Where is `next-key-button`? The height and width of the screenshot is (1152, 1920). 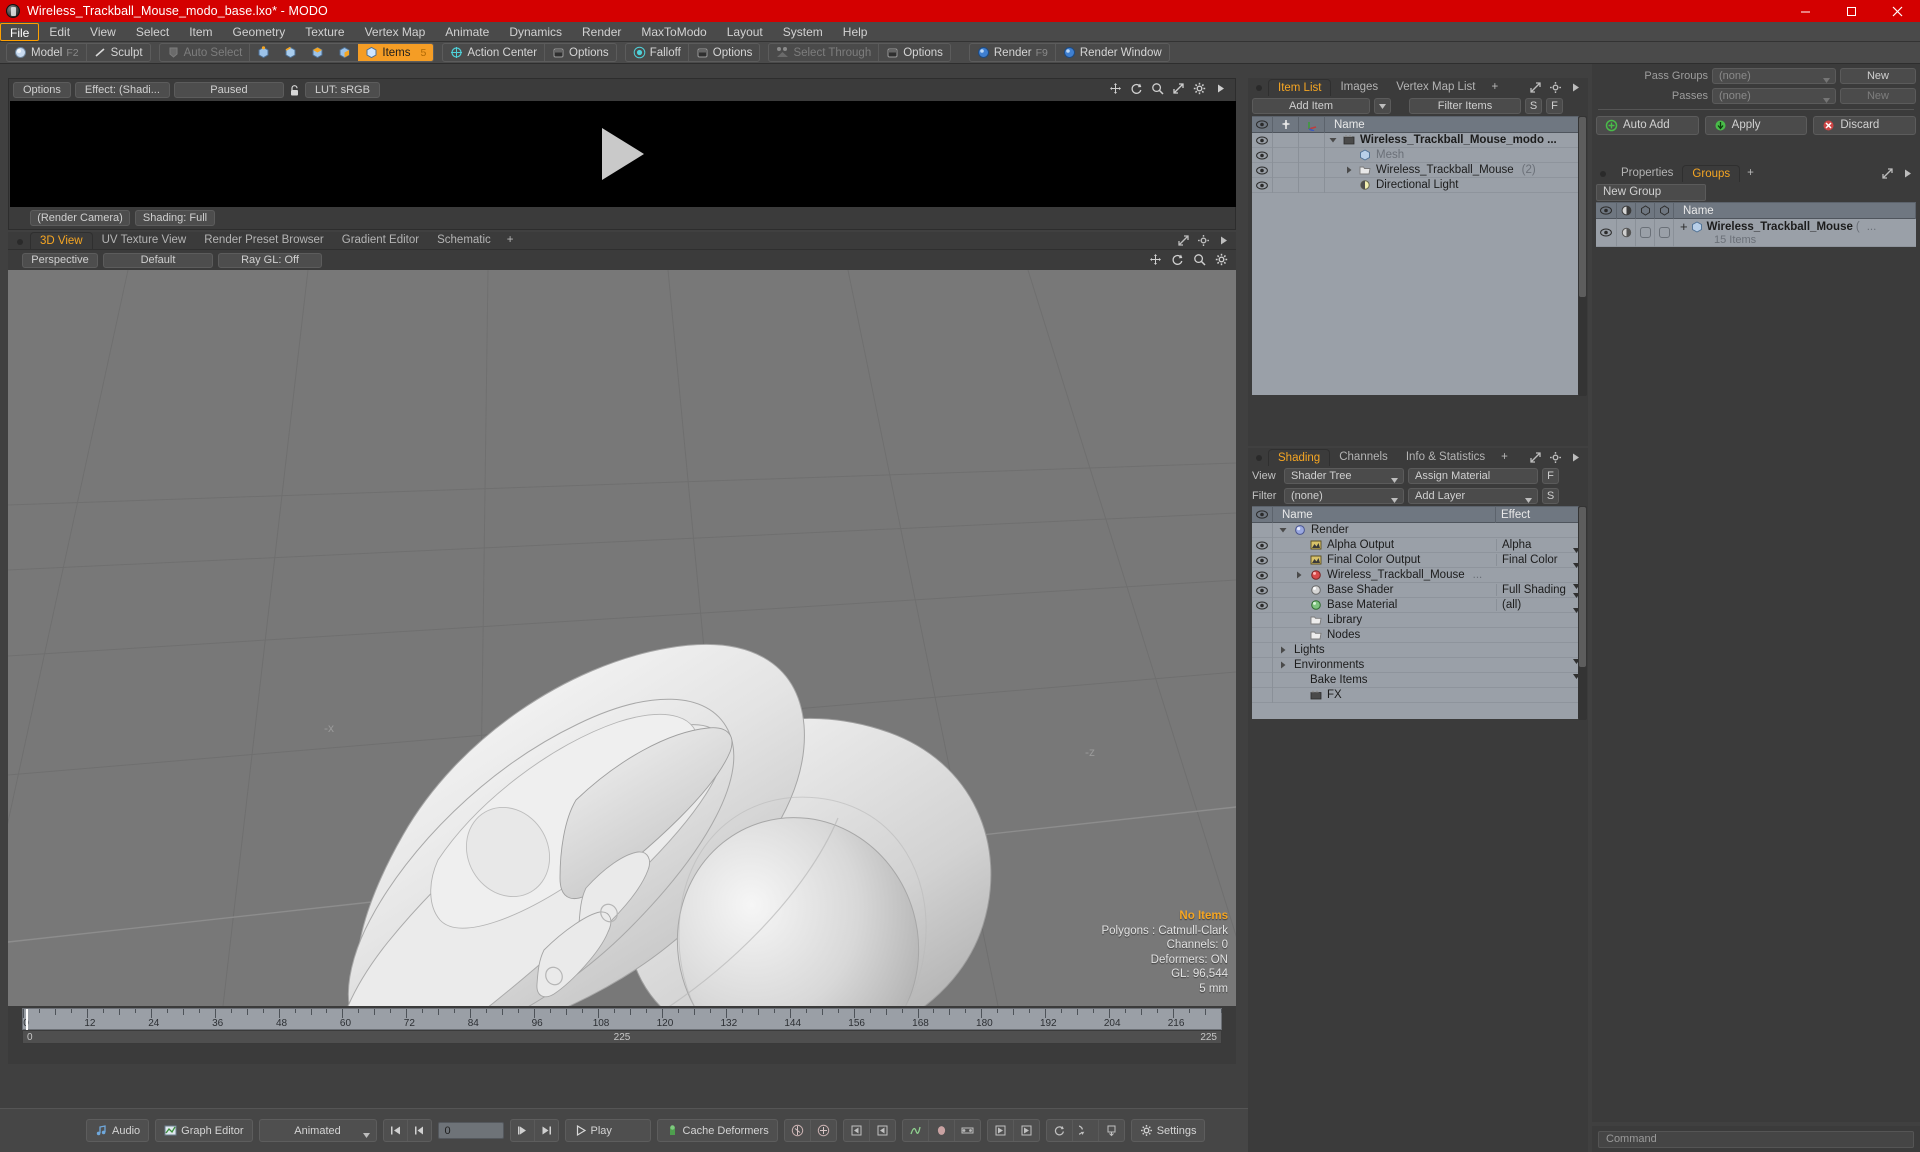 next-key-button is located at coordinates (882, 1130).